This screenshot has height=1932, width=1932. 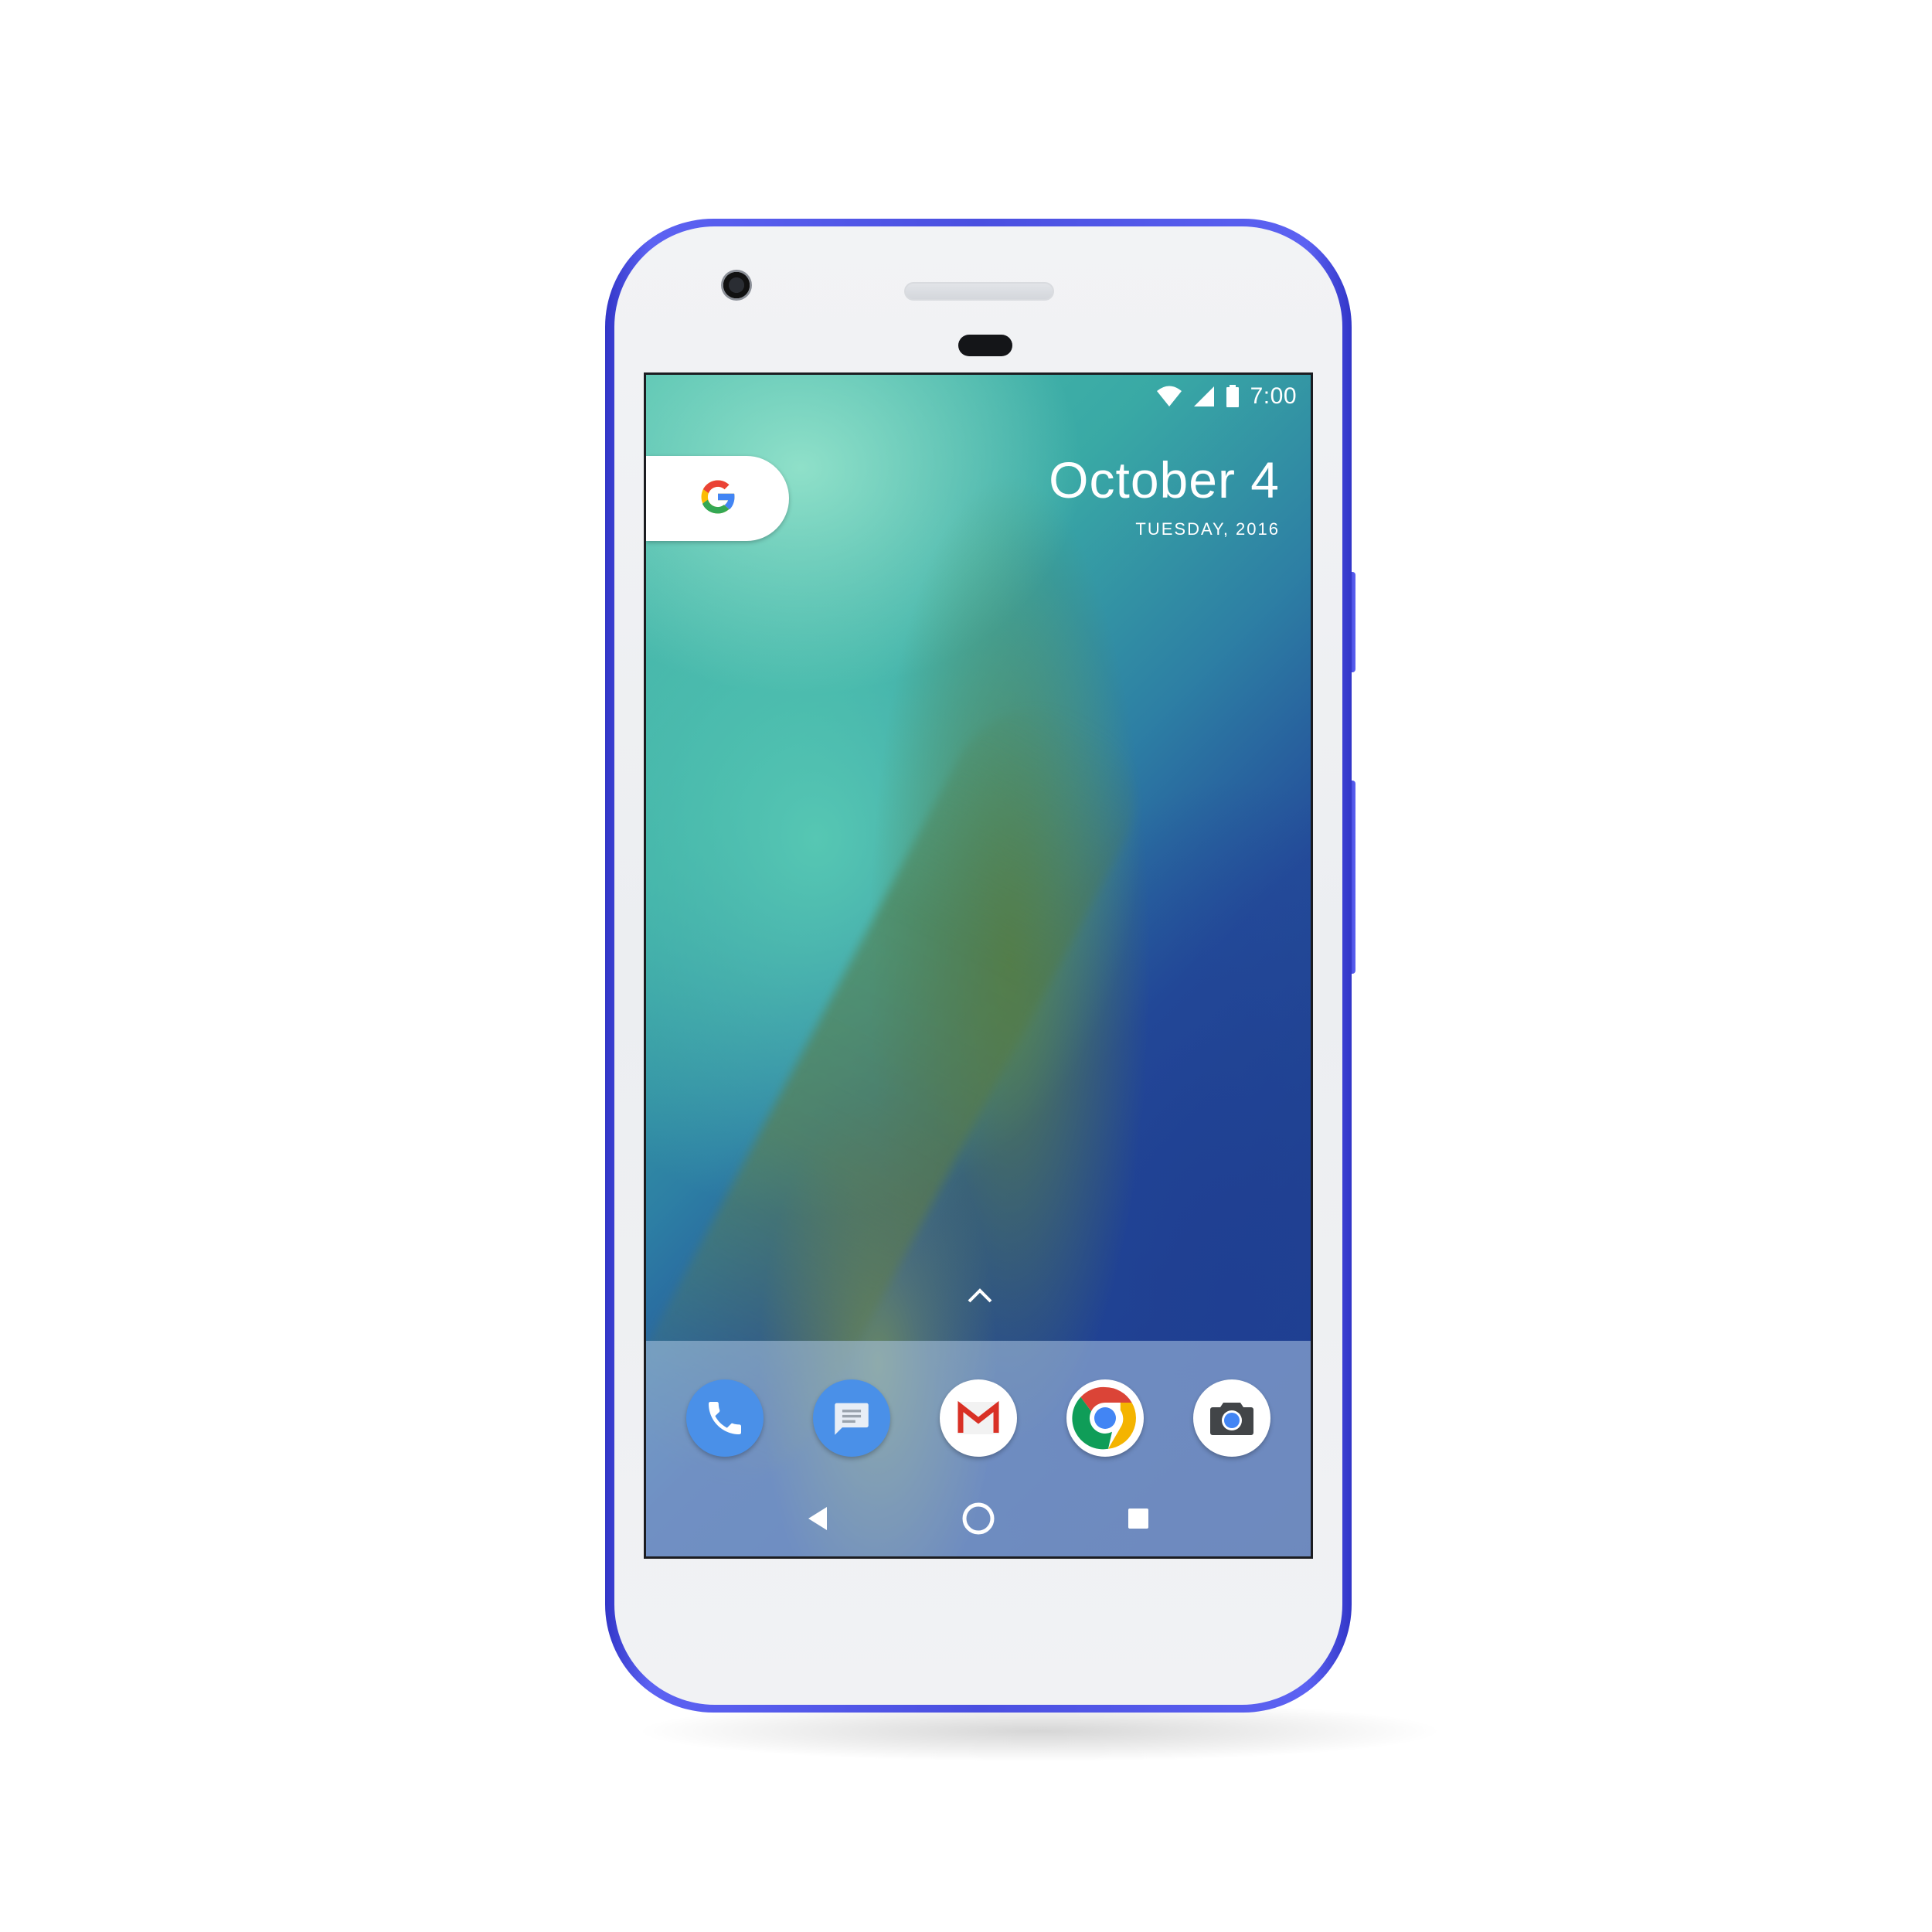 What do you see at coordinates (1274, 396) in the screenshot?
I see `status-clock: 7:00` at bounding box center [1274, 396].